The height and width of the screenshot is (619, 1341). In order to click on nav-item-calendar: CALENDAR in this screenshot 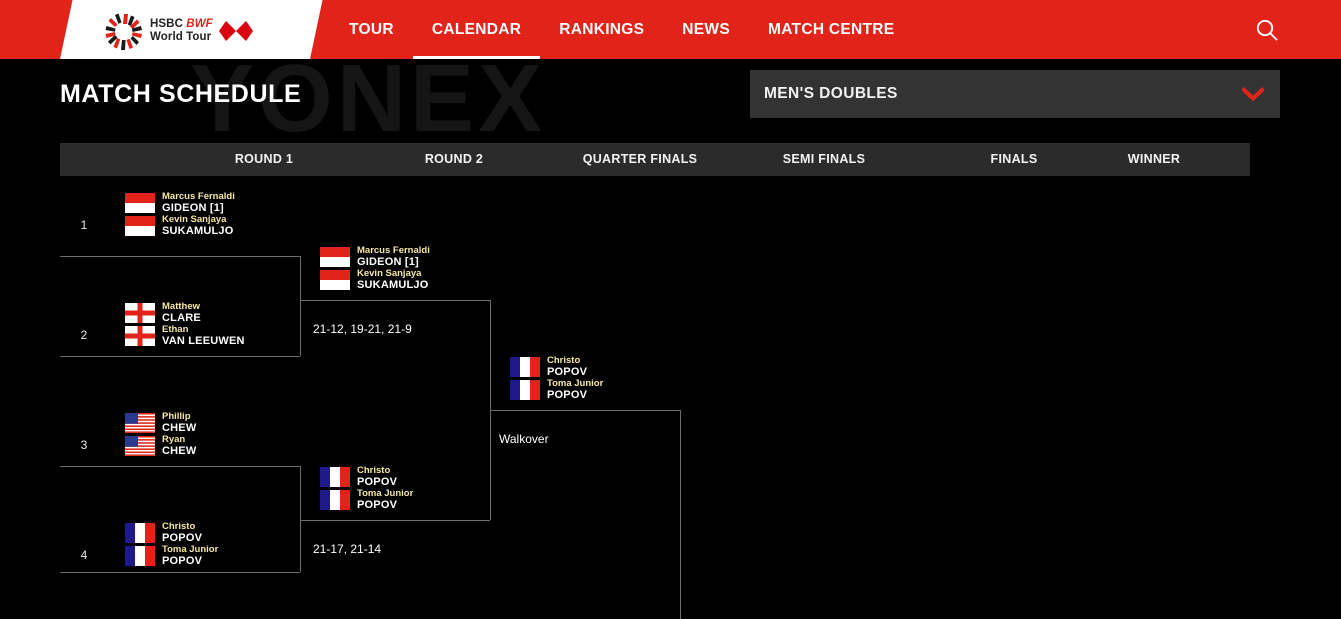, I will do `click(476, 29)`.